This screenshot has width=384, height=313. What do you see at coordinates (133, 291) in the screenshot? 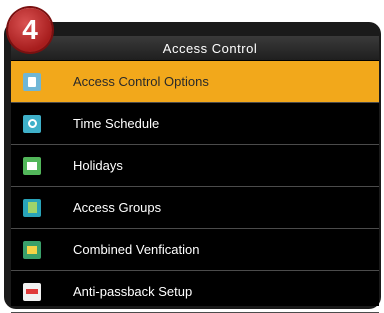
I see `menu-item-label: Anti-passback Setup` at bounding box center [133, 291].